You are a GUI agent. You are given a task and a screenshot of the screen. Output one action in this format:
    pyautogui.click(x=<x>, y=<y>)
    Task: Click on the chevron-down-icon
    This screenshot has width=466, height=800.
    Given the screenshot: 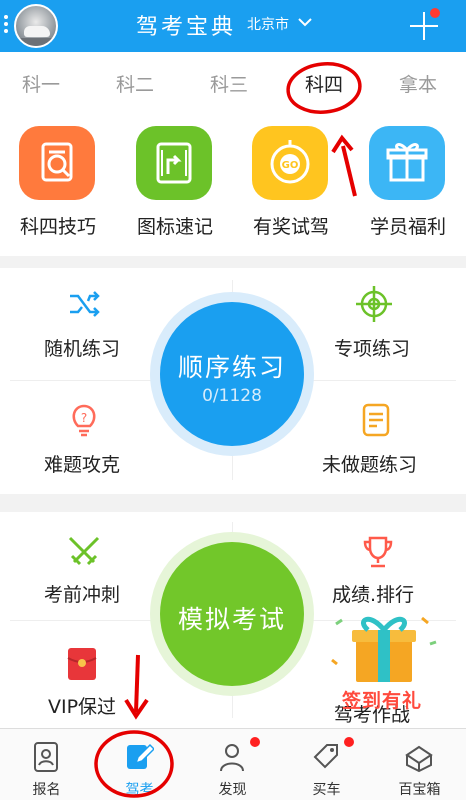 What is the action you would take?
    pyautogui.click(x=305, y=22)
    